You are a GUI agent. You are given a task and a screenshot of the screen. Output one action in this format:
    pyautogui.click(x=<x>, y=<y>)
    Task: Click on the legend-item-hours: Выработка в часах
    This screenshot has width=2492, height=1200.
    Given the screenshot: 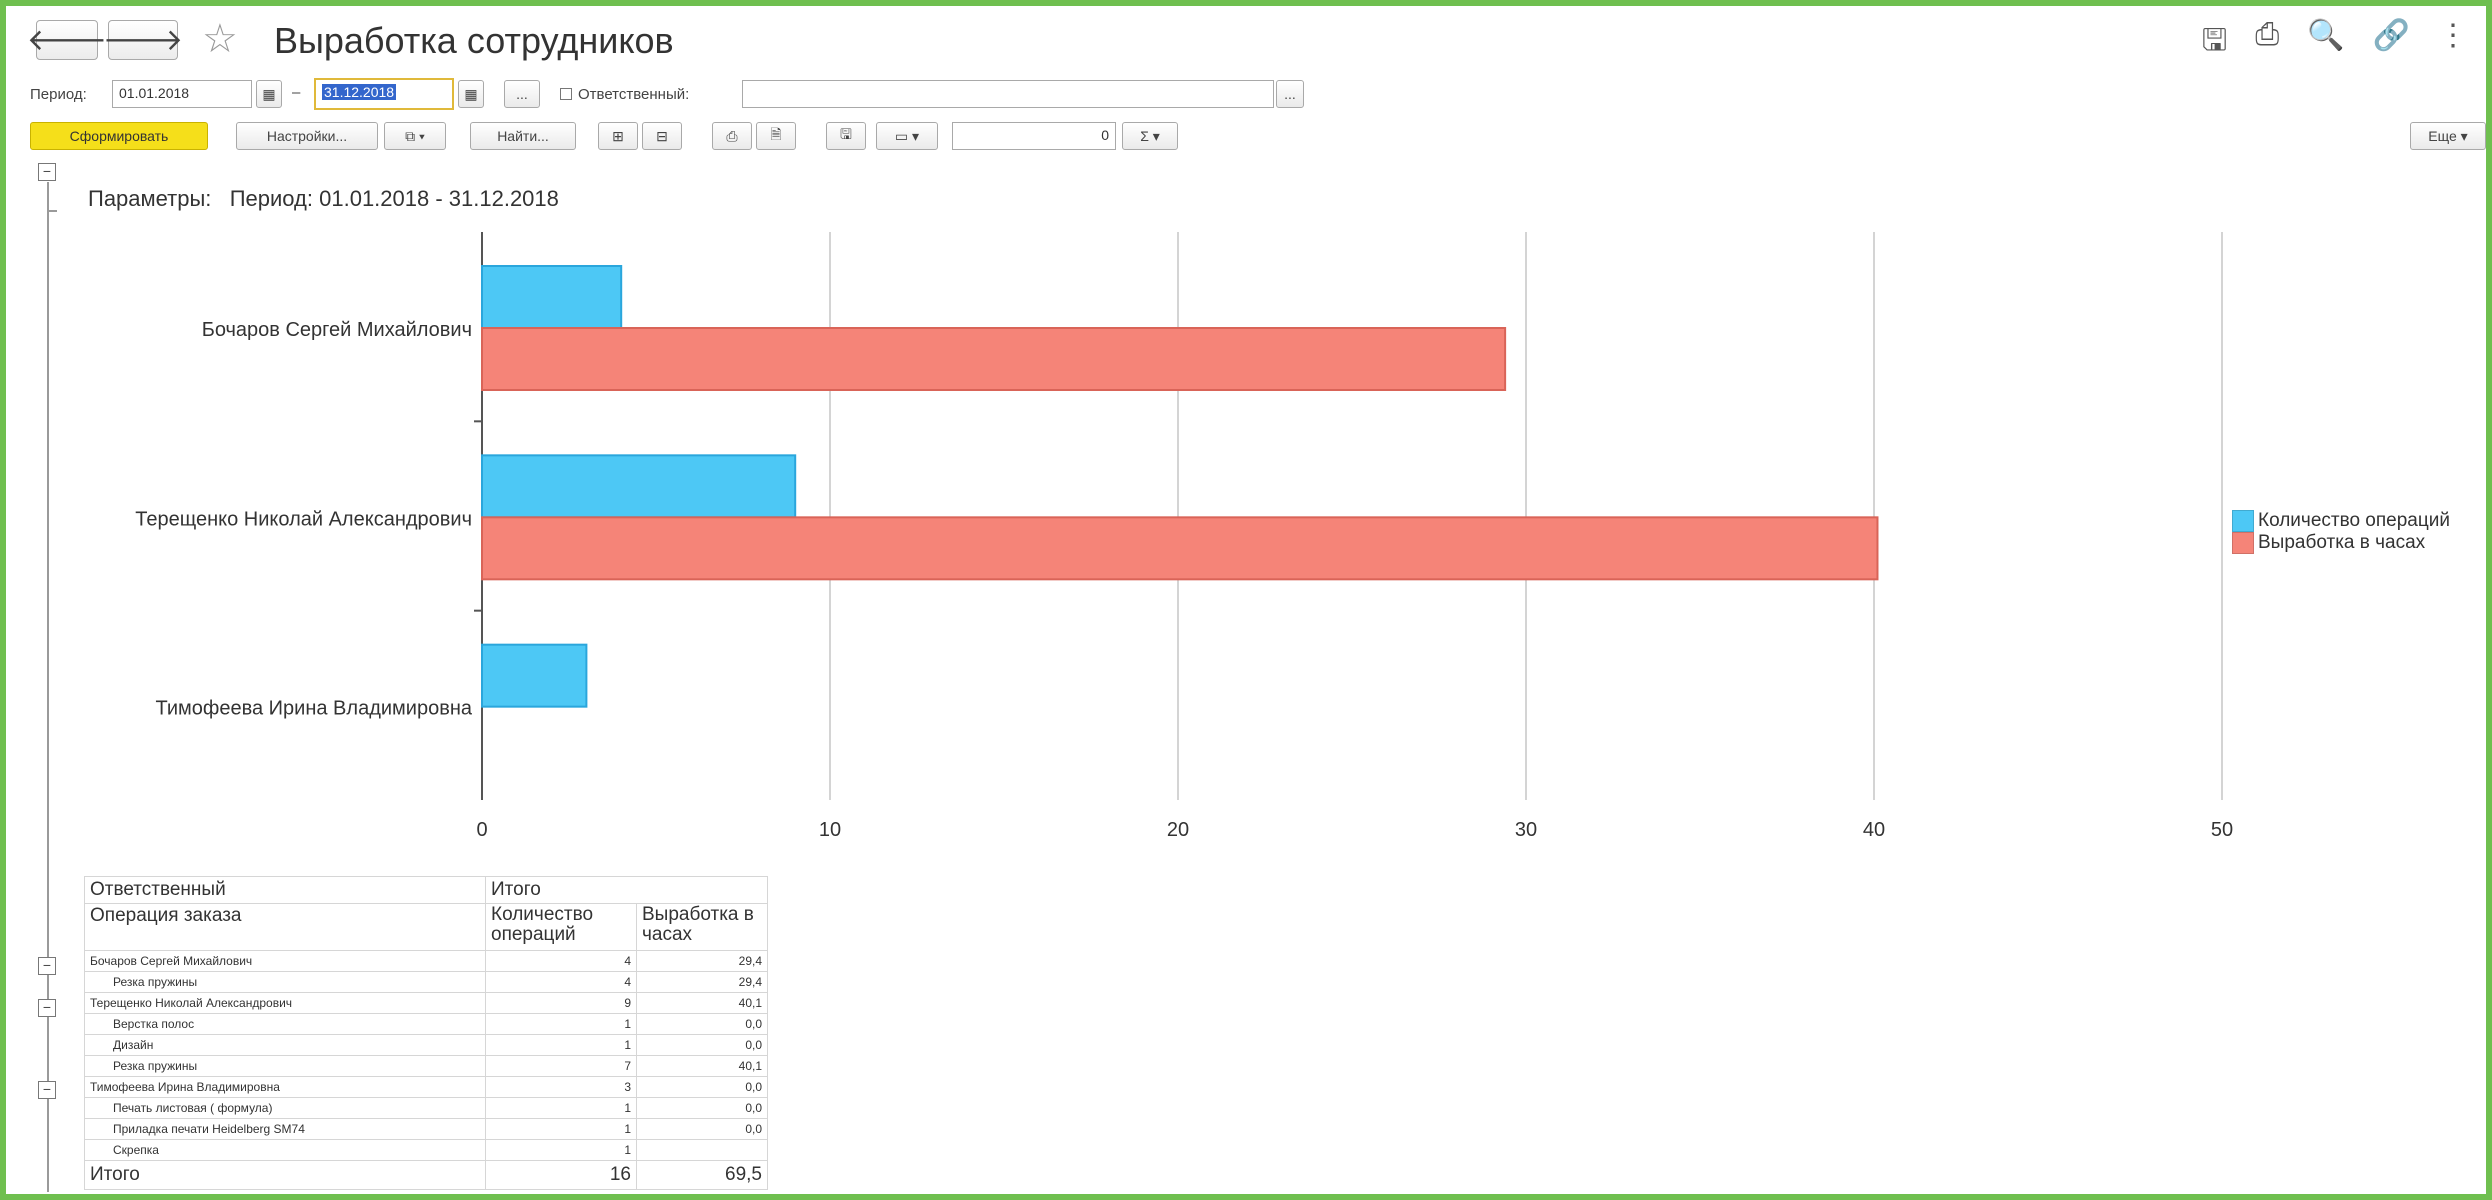 What is the action you would take?
    pyautogui.click(x=2341, y=543)
    